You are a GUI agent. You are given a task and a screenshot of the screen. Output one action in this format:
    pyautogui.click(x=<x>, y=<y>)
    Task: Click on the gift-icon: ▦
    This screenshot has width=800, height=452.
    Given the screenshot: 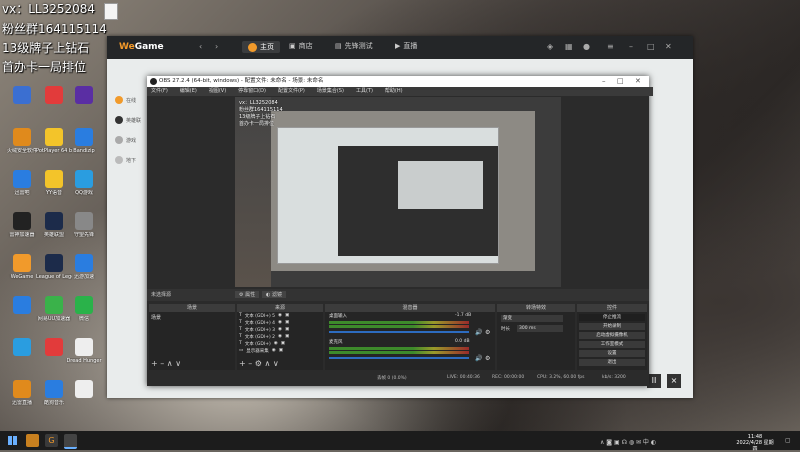 What is the action you would take?
    pyautogui.click(x=569, y=46)
    